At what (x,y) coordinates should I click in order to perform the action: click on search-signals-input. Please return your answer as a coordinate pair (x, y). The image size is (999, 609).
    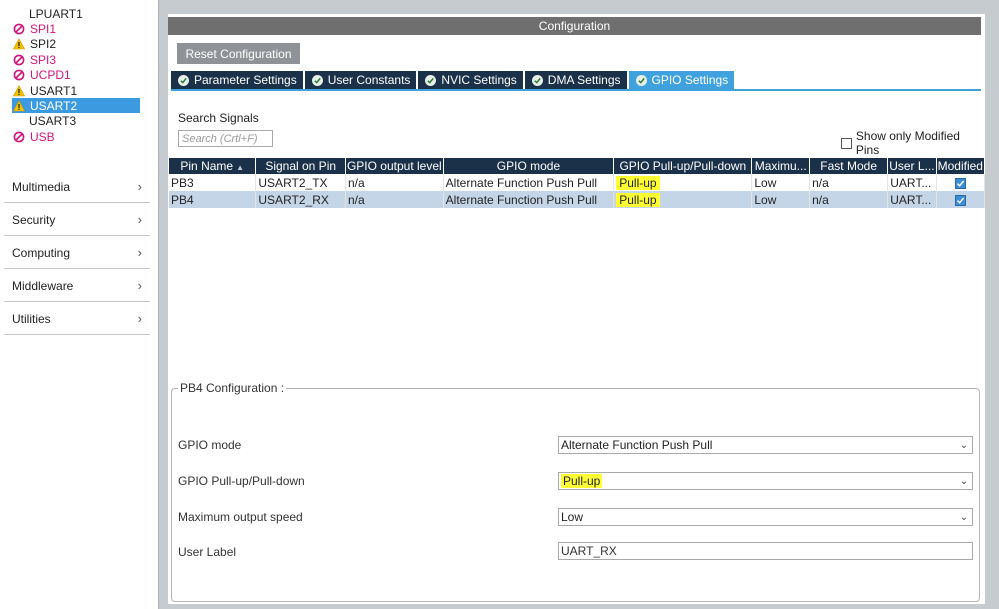
    Looking at the image, I should click on (225, 138).